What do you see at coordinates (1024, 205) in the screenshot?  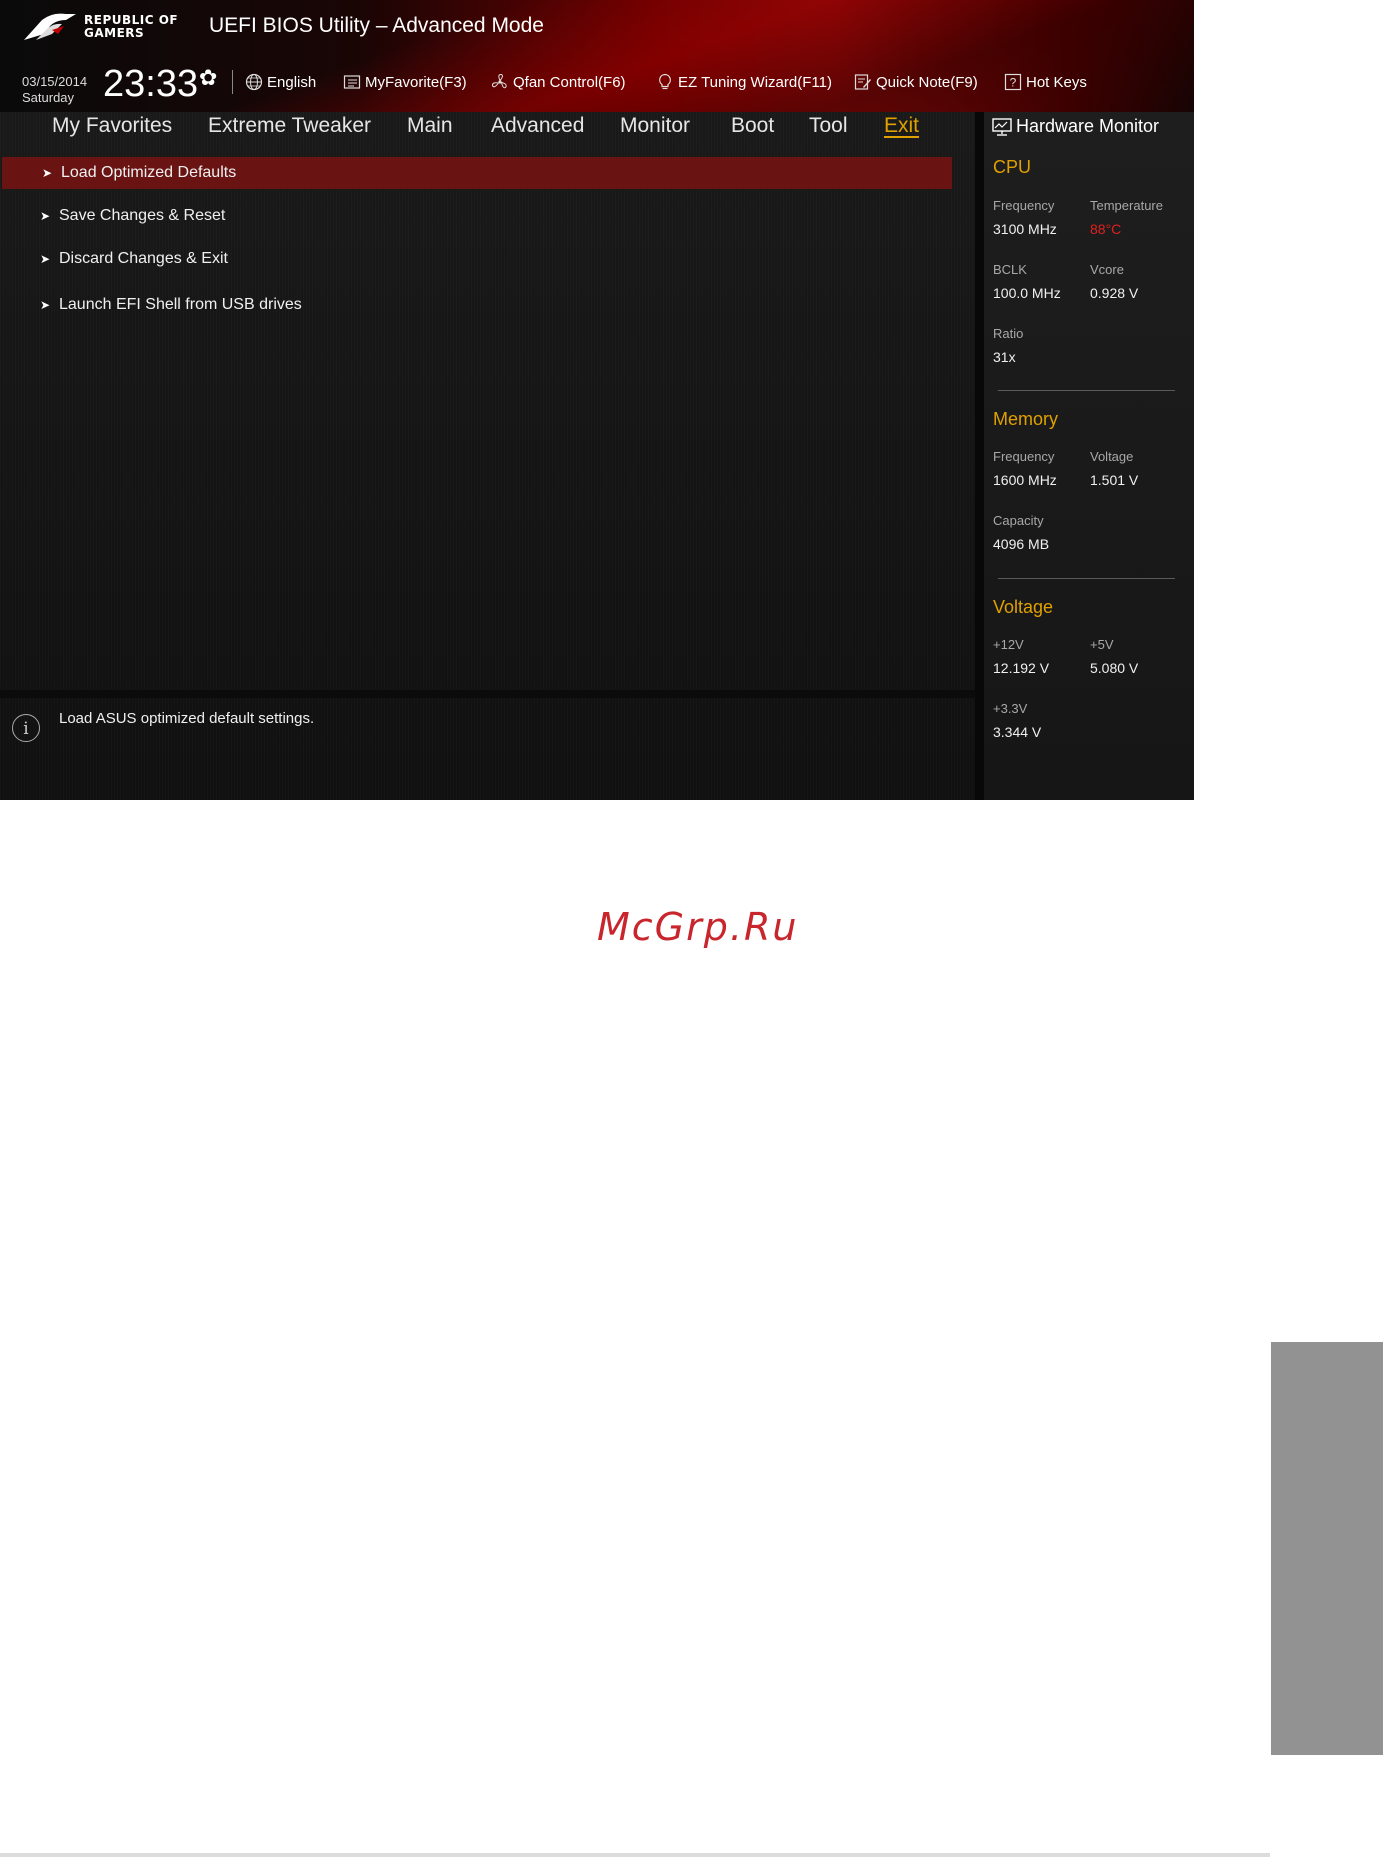 I see `cpu-frequency-label: Frequency` at bounding box center [1024, 205].